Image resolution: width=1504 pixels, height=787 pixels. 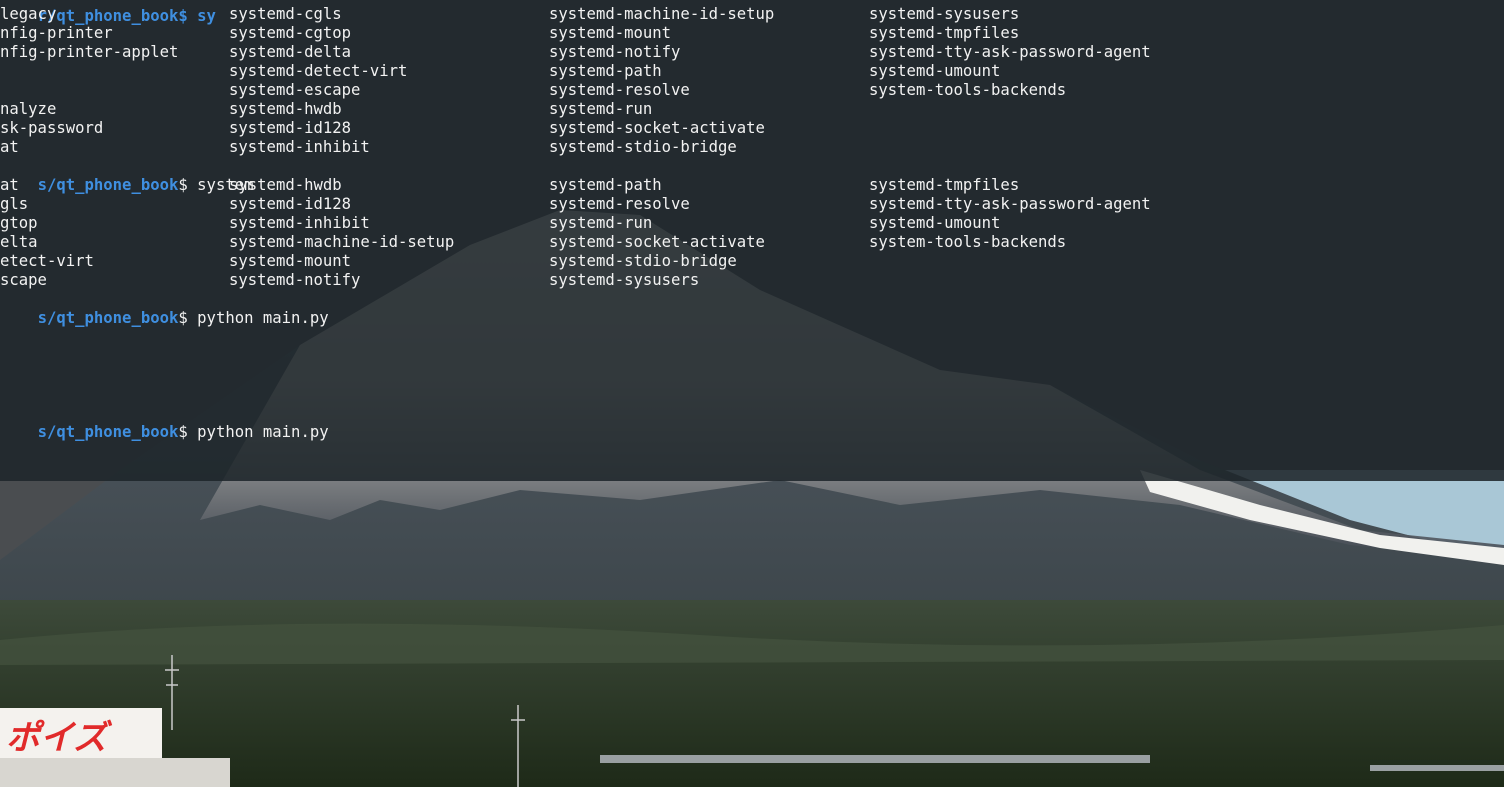 What do you see at coordinates (752, 280) in the screenshot?
I see `completion-row: scape systemd-notify systemd-sysusers` at bounding box center [752, 280].